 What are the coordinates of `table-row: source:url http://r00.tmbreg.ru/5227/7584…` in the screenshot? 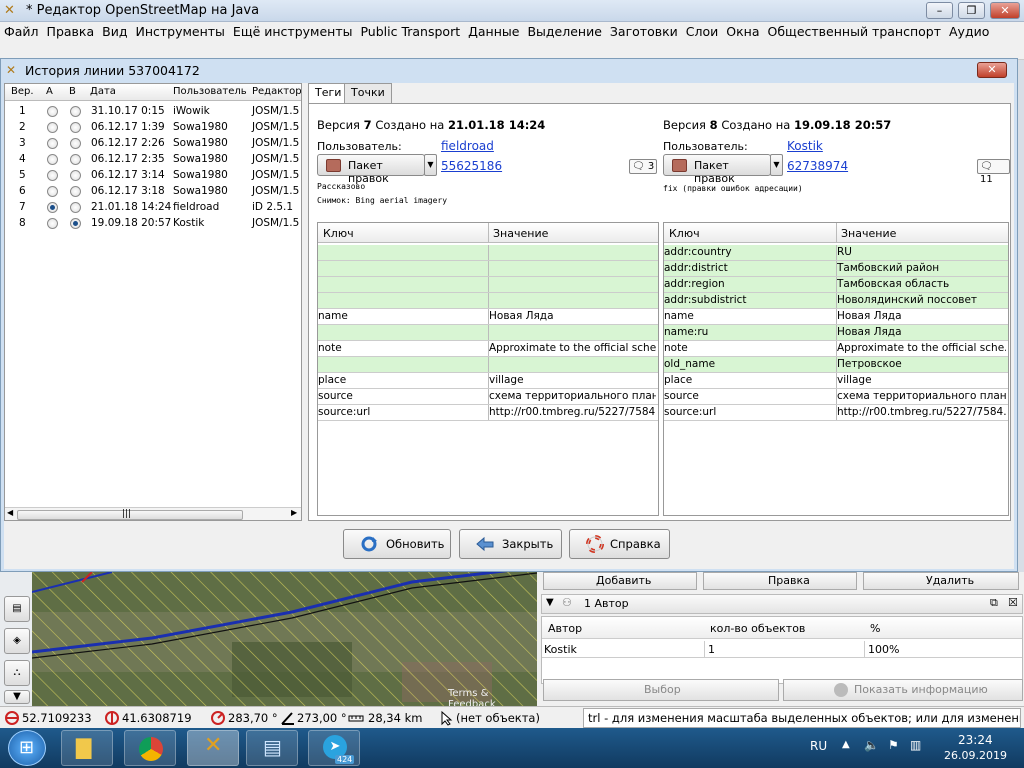 It's located at (836, 413).